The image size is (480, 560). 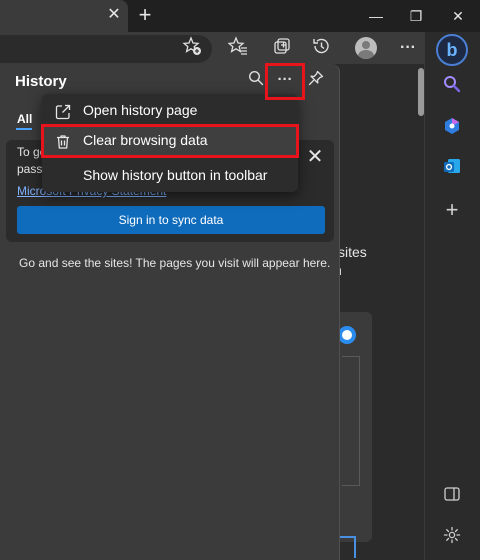 What do you see at coordinates (282, 48) in the screenshot?
I see `collections-icon` at bounding box center [282, 48].